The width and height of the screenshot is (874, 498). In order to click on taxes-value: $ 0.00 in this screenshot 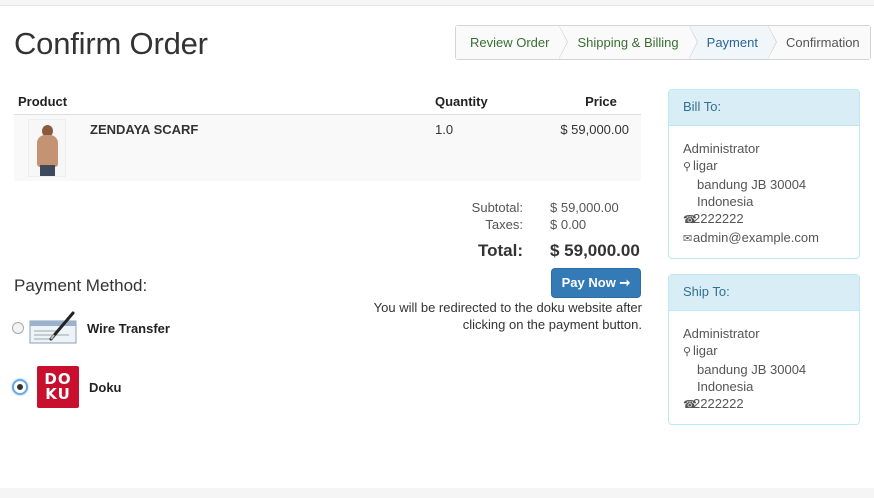, I will do `click(568, 224)`.